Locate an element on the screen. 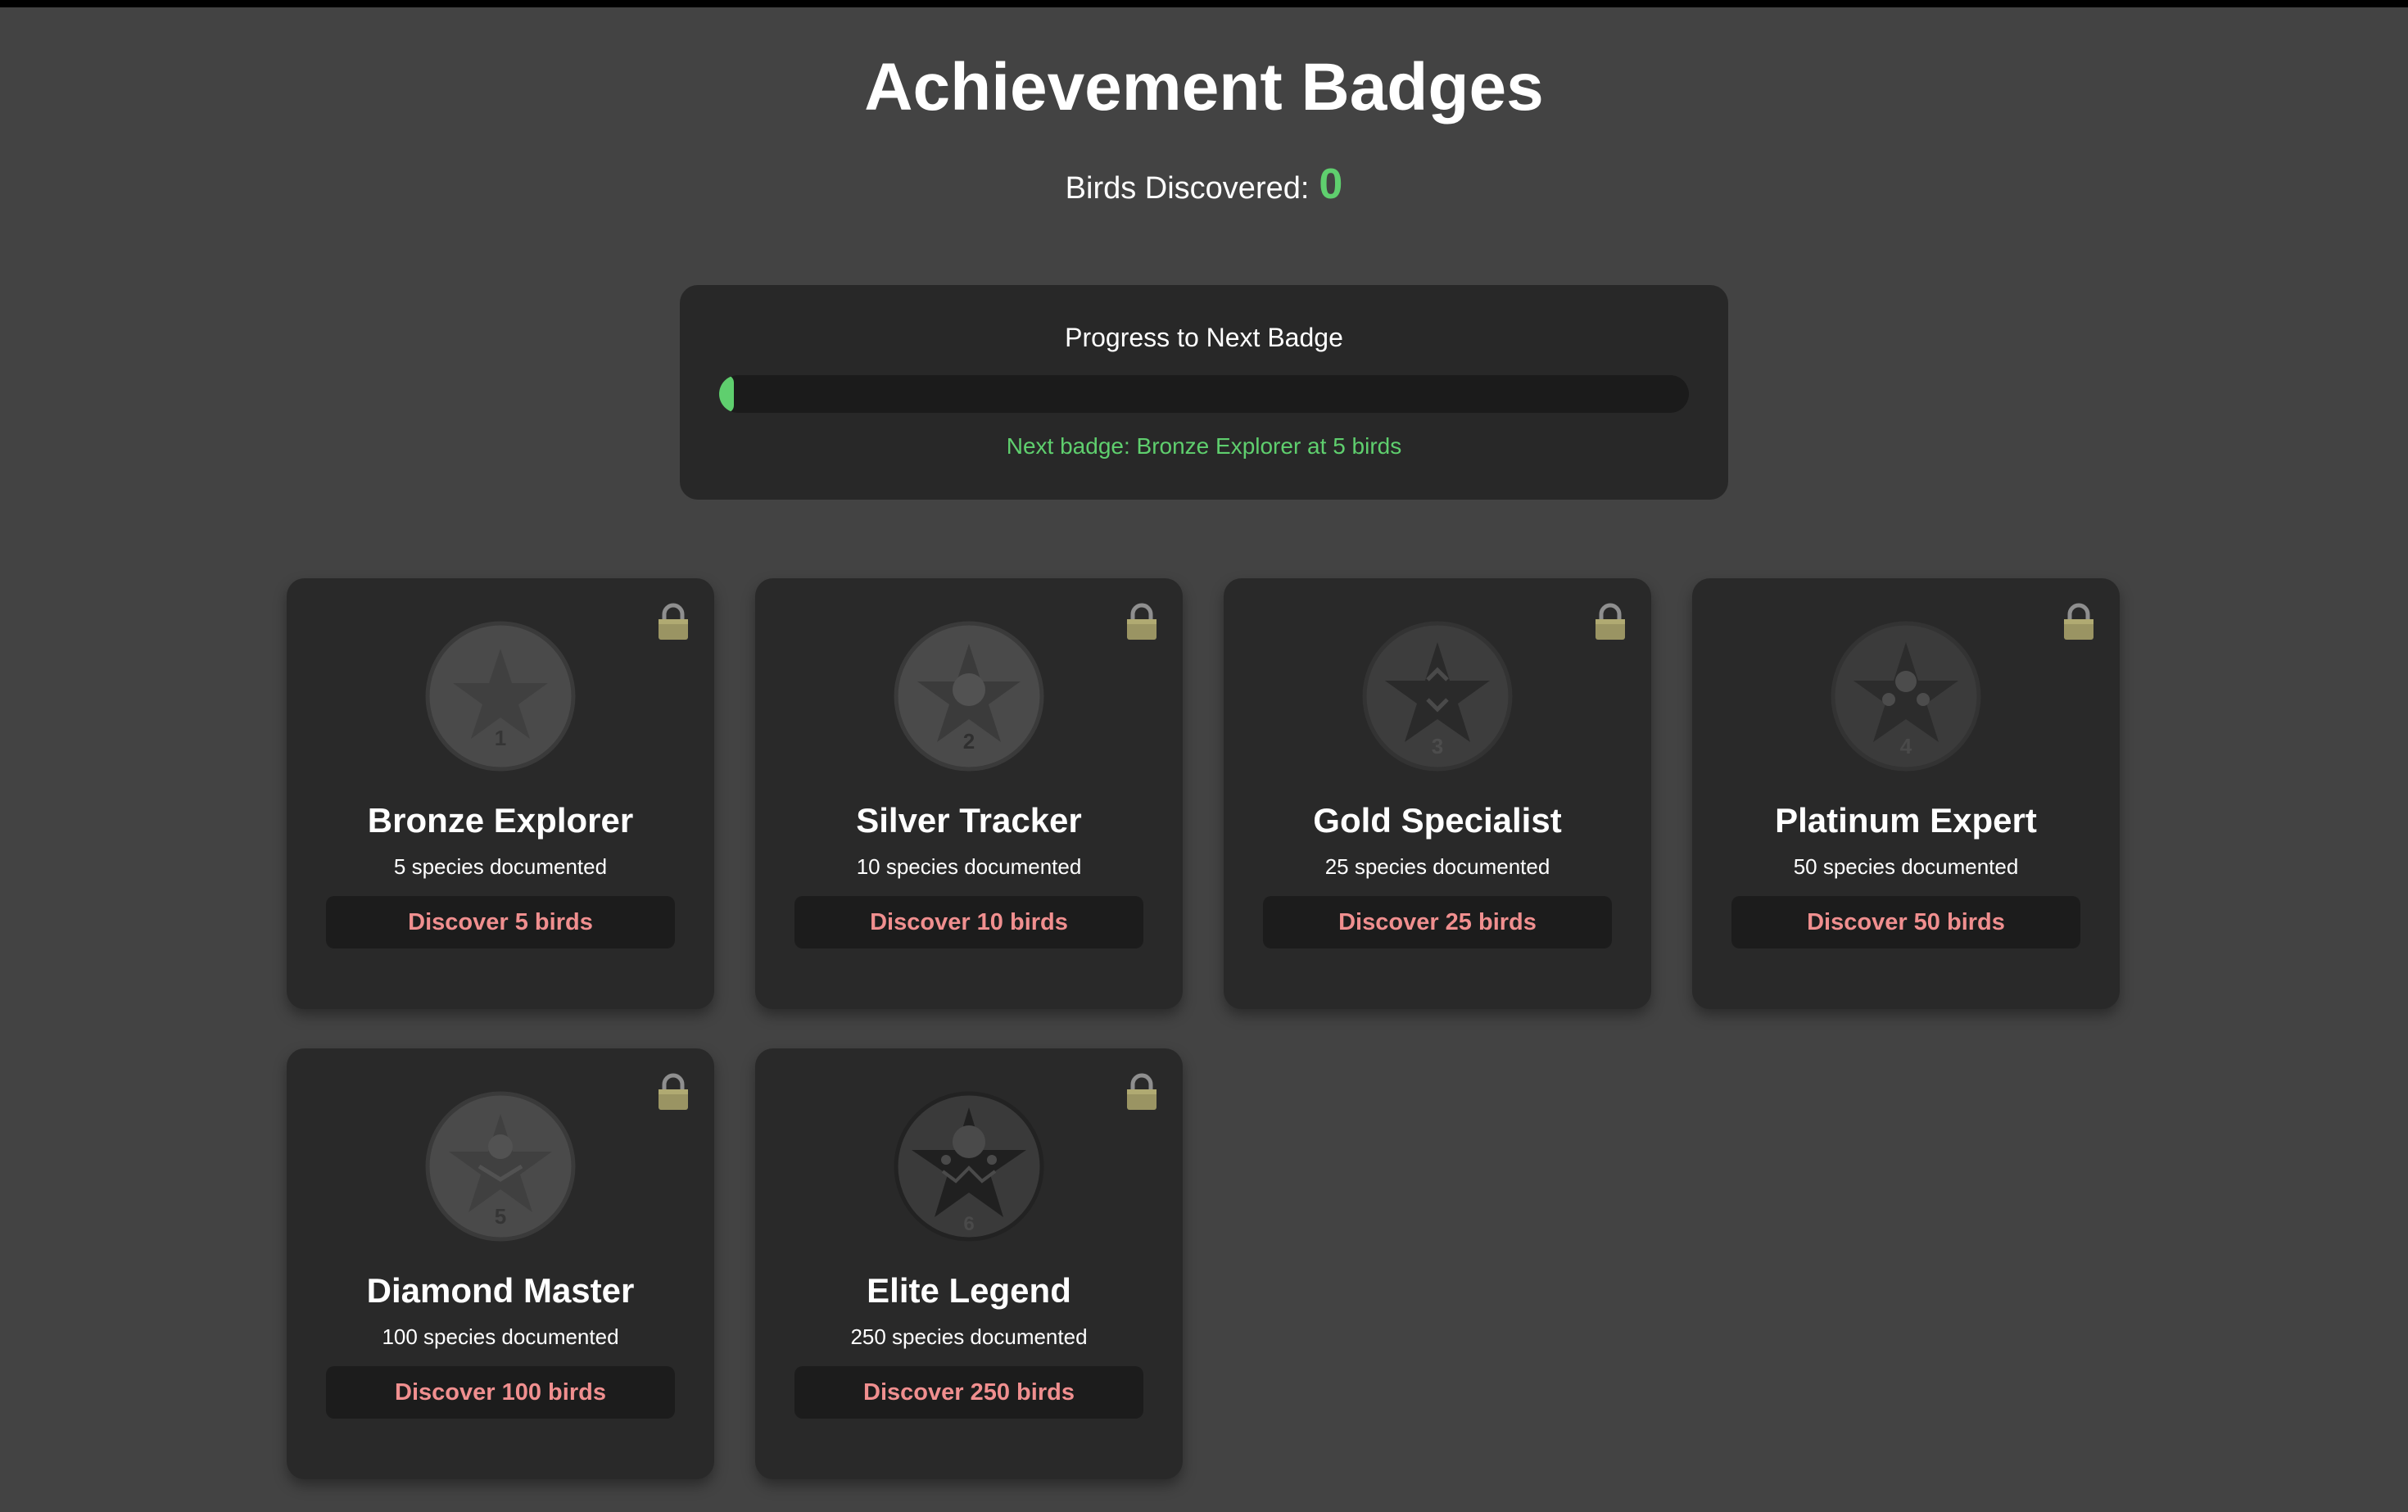  badge-name: Platinum Expert is located at coordinates (1906, 821).